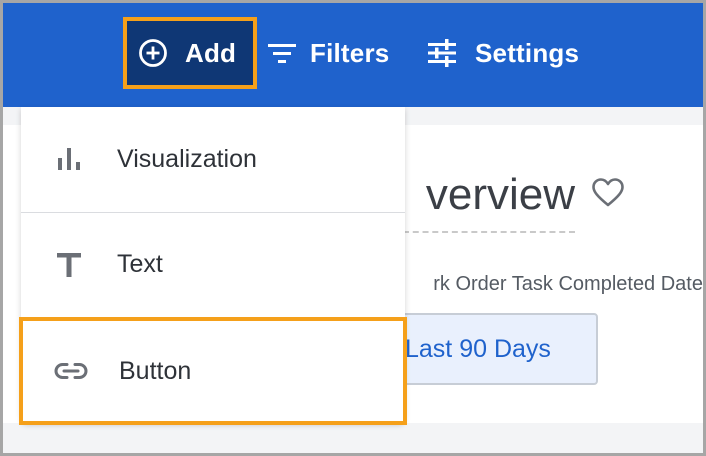 The height and width of the screenshot is (456, 706). Describe the element at coordinates (155, 370) in the screenshot. I see `menu-item-label: Button` at that location.